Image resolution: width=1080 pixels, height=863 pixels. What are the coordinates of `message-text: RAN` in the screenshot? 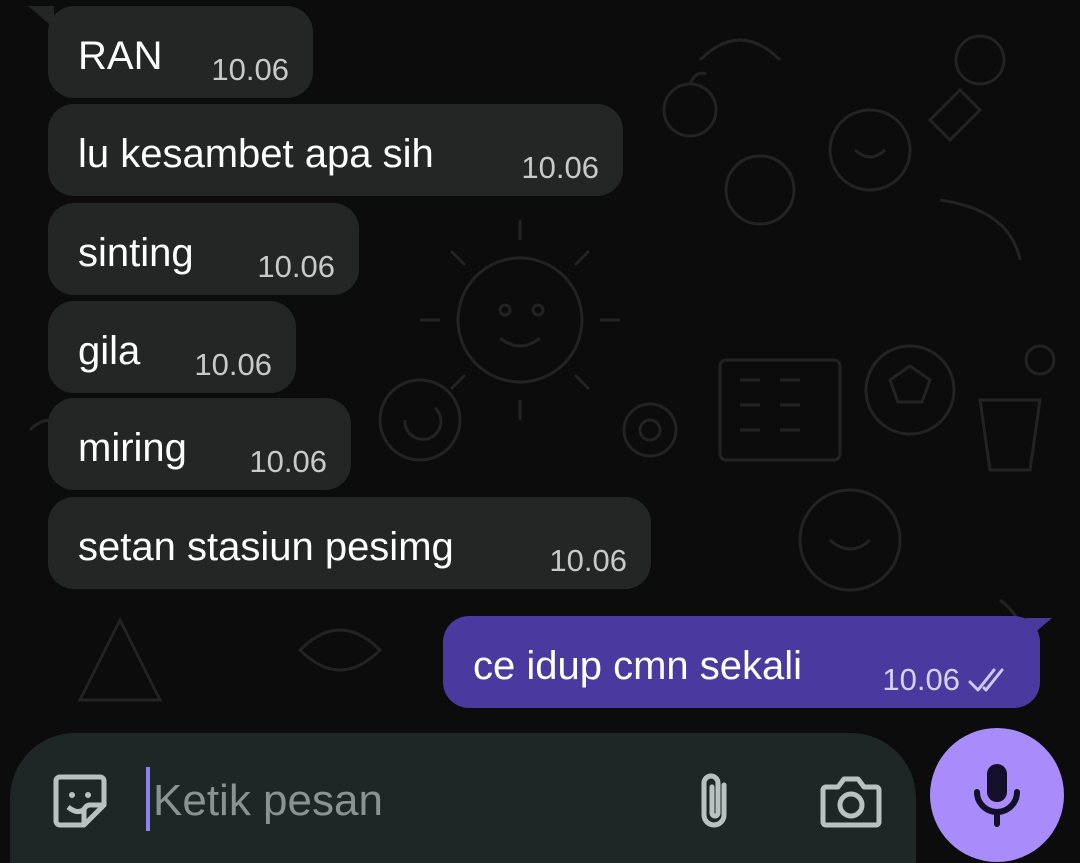 It's located at (120, 56).